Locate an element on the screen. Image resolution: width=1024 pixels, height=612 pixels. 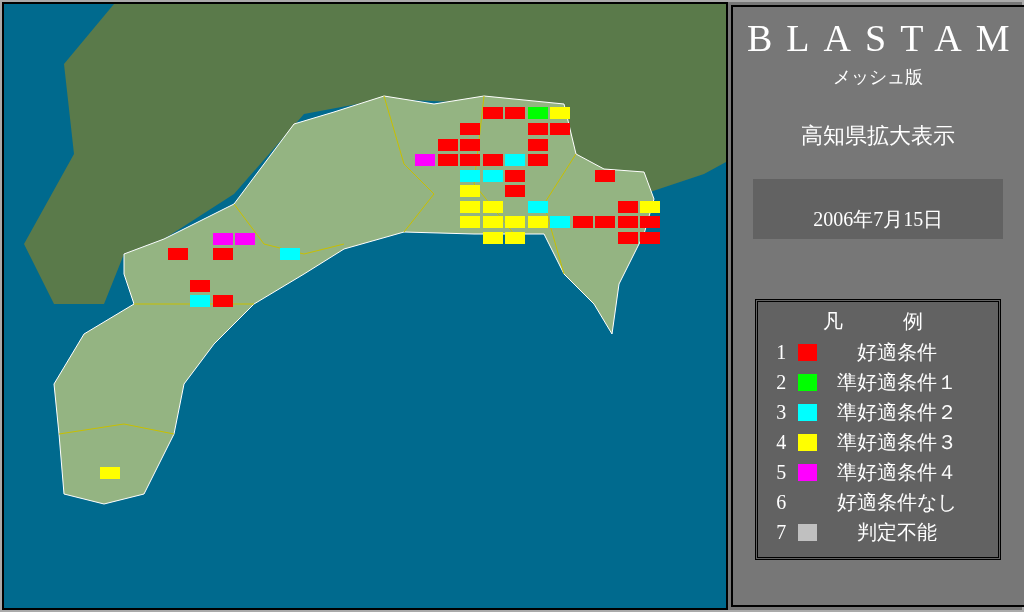
legend-label: 好適条件 is located at coordinates (897, 352).